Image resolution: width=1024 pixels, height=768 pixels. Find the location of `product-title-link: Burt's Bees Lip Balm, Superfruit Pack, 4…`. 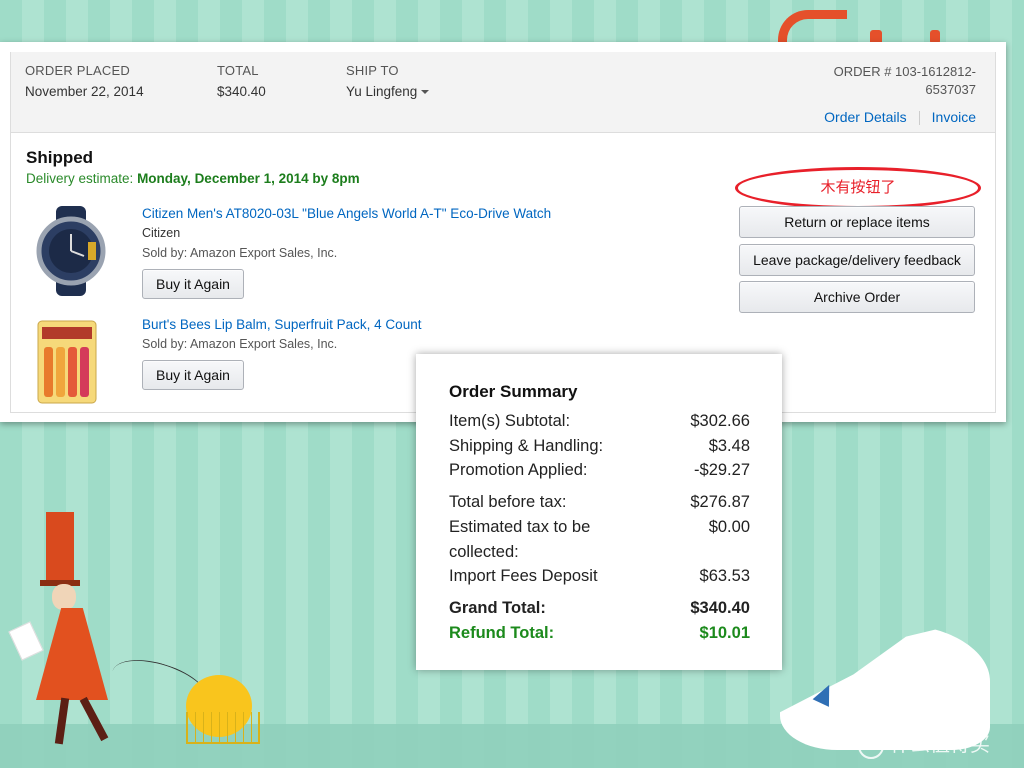

product-title-link: Burt's Bees Lip Balm, Superfruit Pack, 4… is located at coordinates (281, 324).